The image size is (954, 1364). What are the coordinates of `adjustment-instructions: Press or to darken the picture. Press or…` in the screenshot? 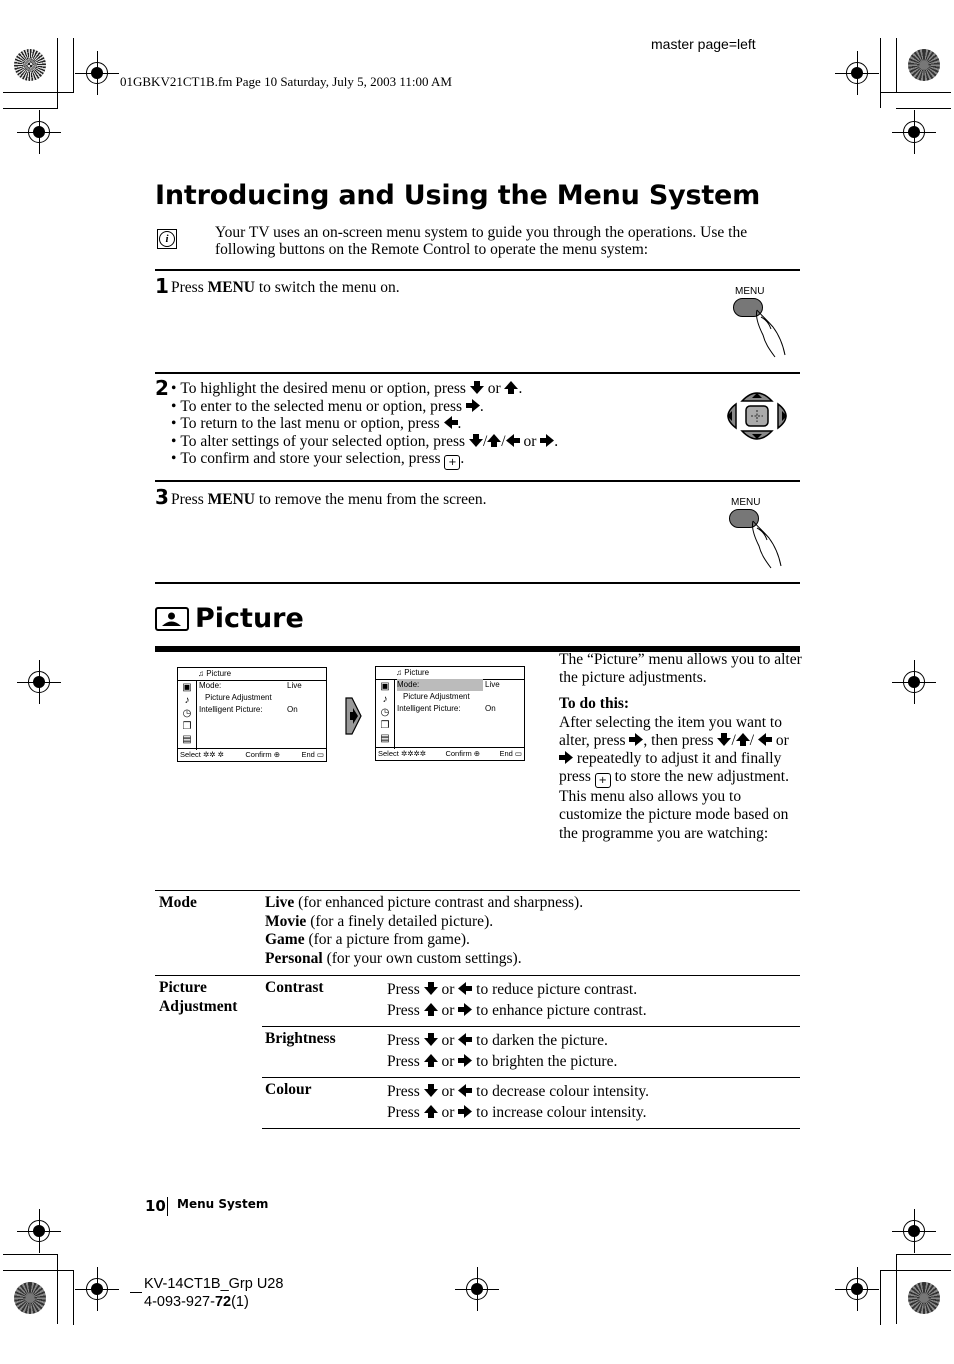 It's located at (502, 1051).